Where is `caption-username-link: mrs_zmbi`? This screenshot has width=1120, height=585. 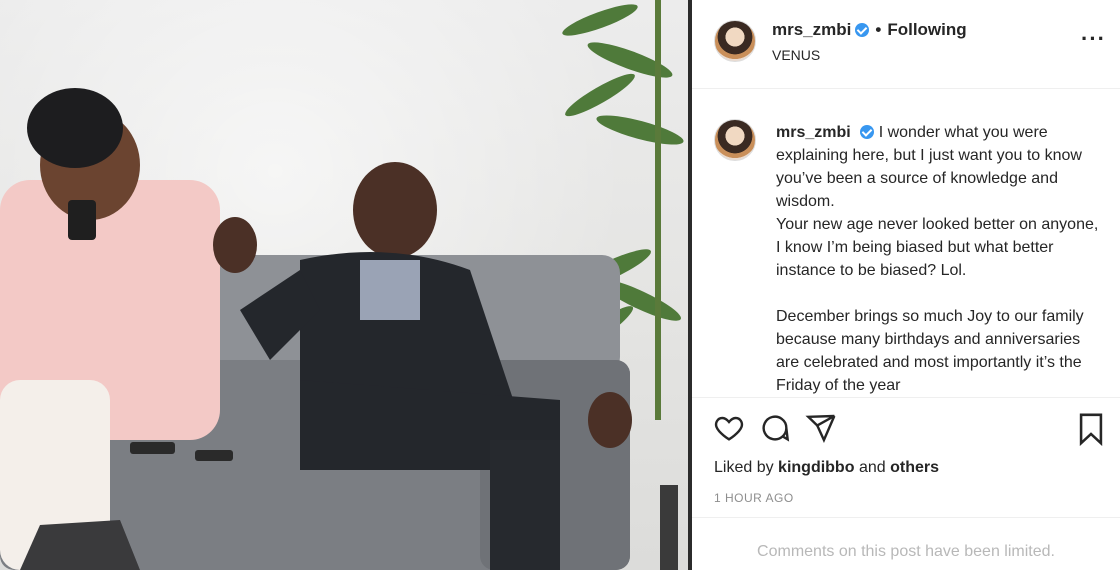
caption-username-link: mrs_zmbi is located at coordinates (813, 132).